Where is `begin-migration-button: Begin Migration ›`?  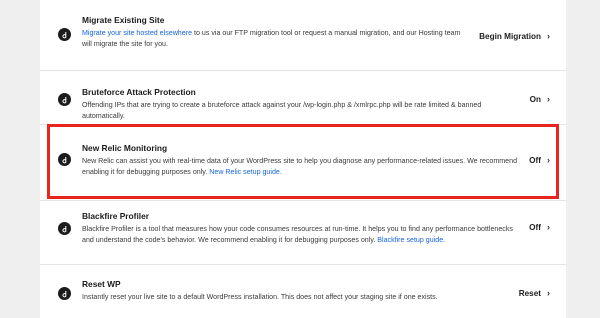
begin-migration-button: Begin Migration › is located at coordinates (514, 36).